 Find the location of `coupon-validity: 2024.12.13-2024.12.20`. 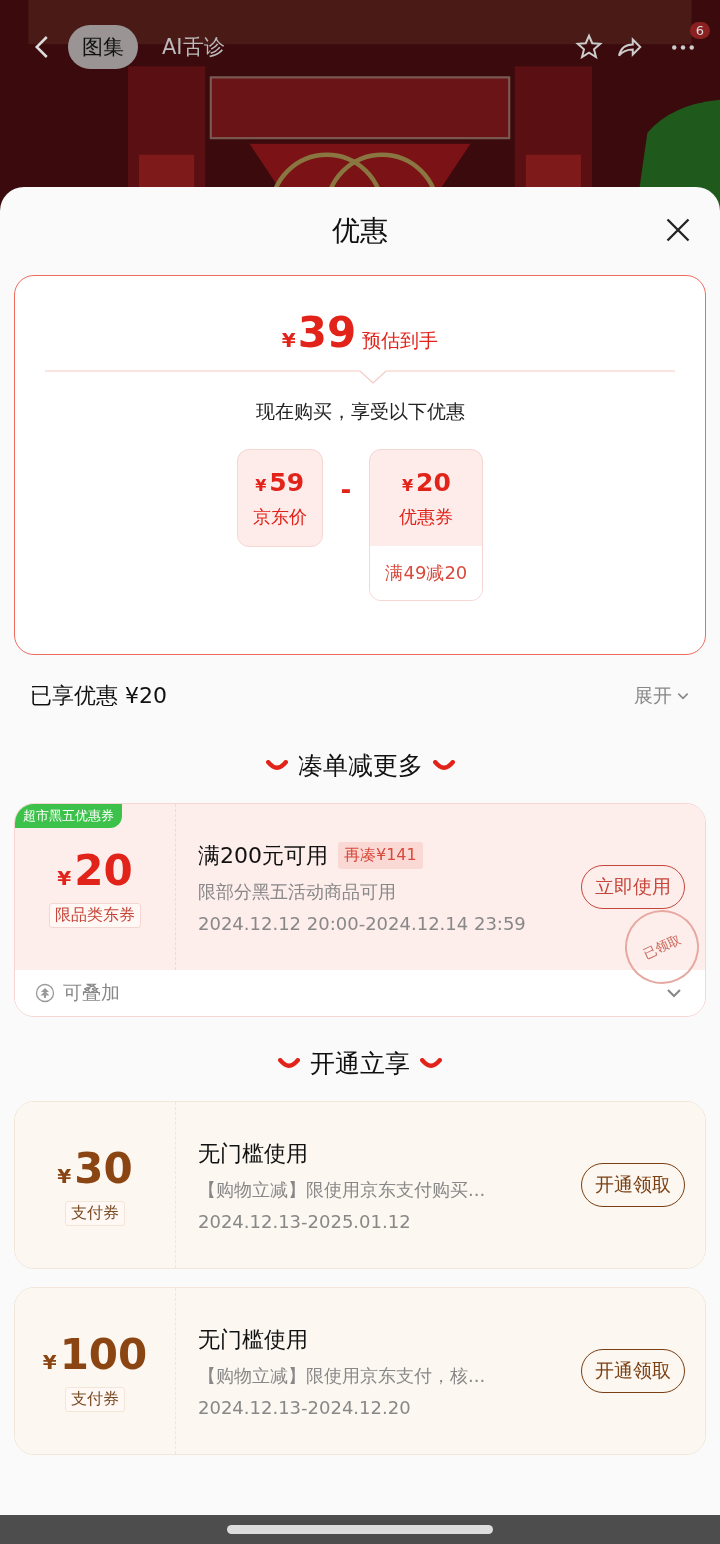

coupon-validity: 2024.12.13-2024.12.20 is located at coordinates (305, 1407).